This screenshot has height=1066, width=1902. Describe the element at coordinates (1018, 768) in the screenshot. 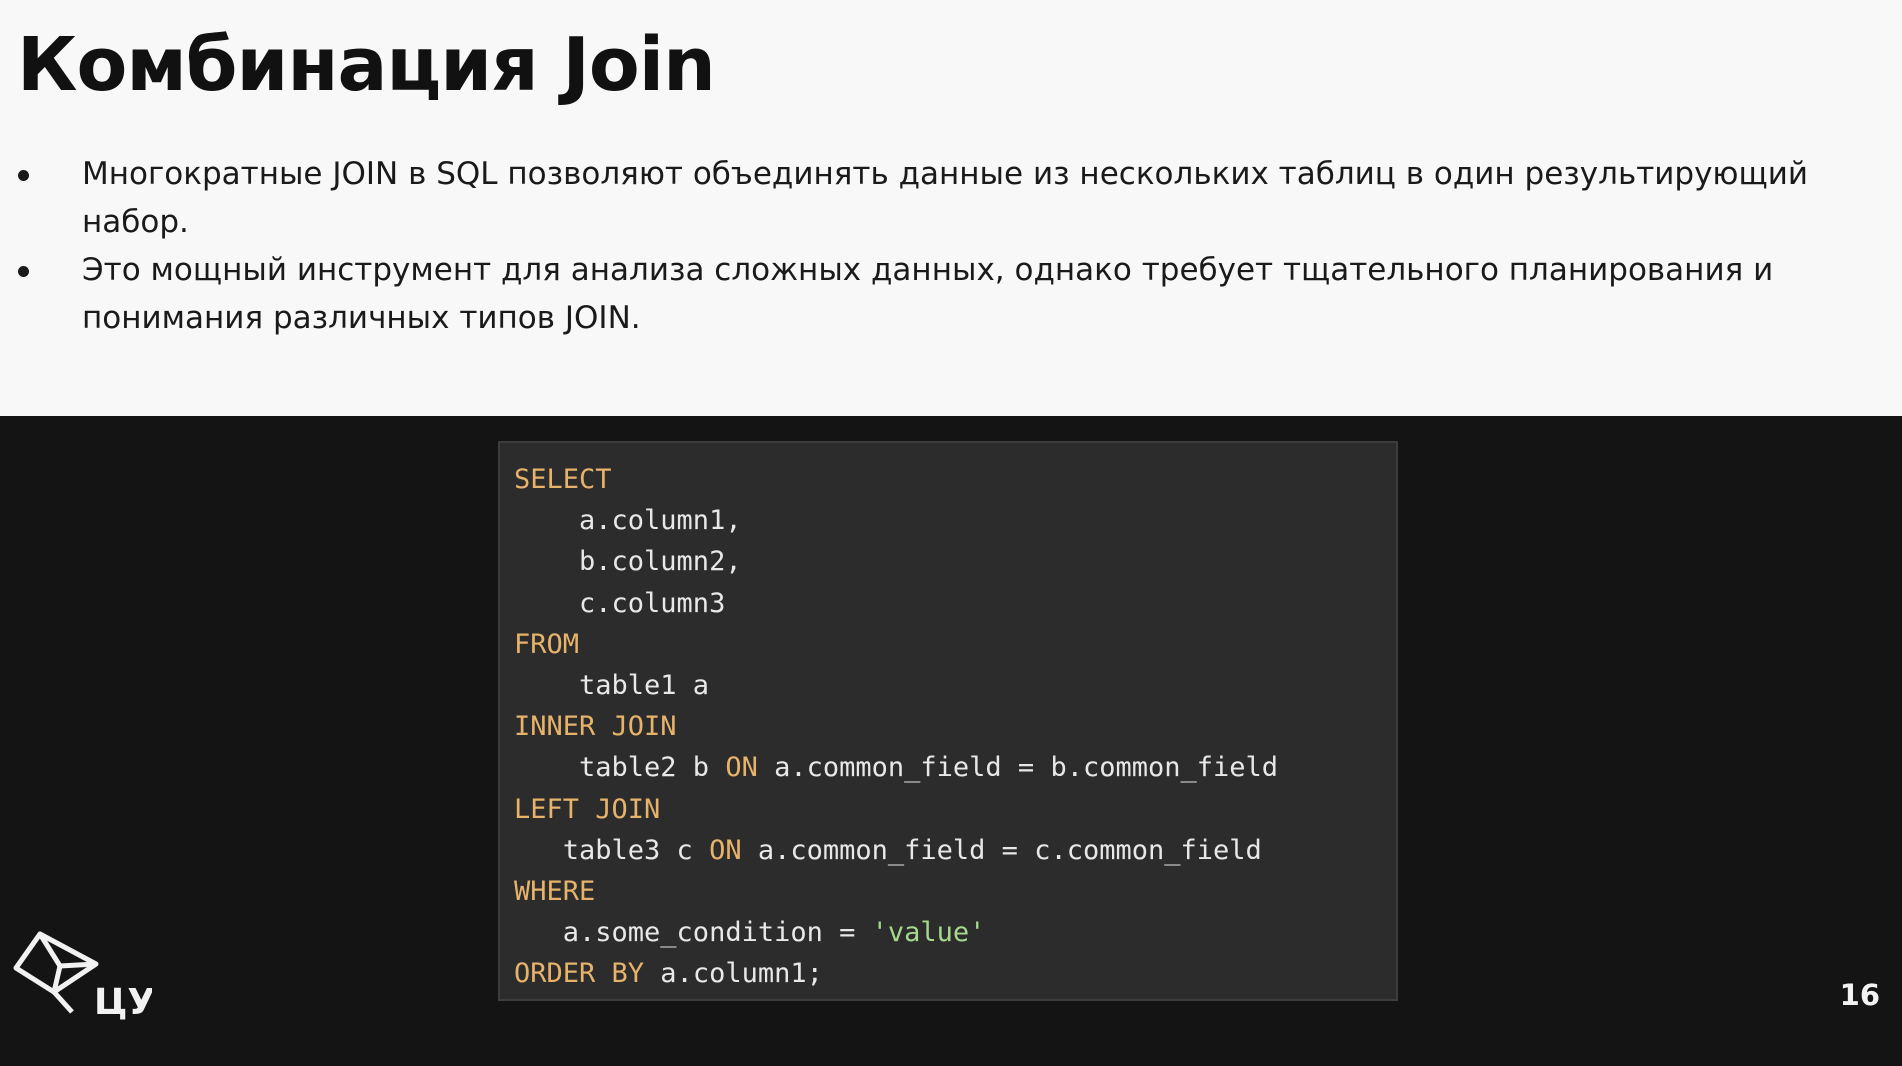

I see `code-text: a.common_field = b.common_field` at that location.